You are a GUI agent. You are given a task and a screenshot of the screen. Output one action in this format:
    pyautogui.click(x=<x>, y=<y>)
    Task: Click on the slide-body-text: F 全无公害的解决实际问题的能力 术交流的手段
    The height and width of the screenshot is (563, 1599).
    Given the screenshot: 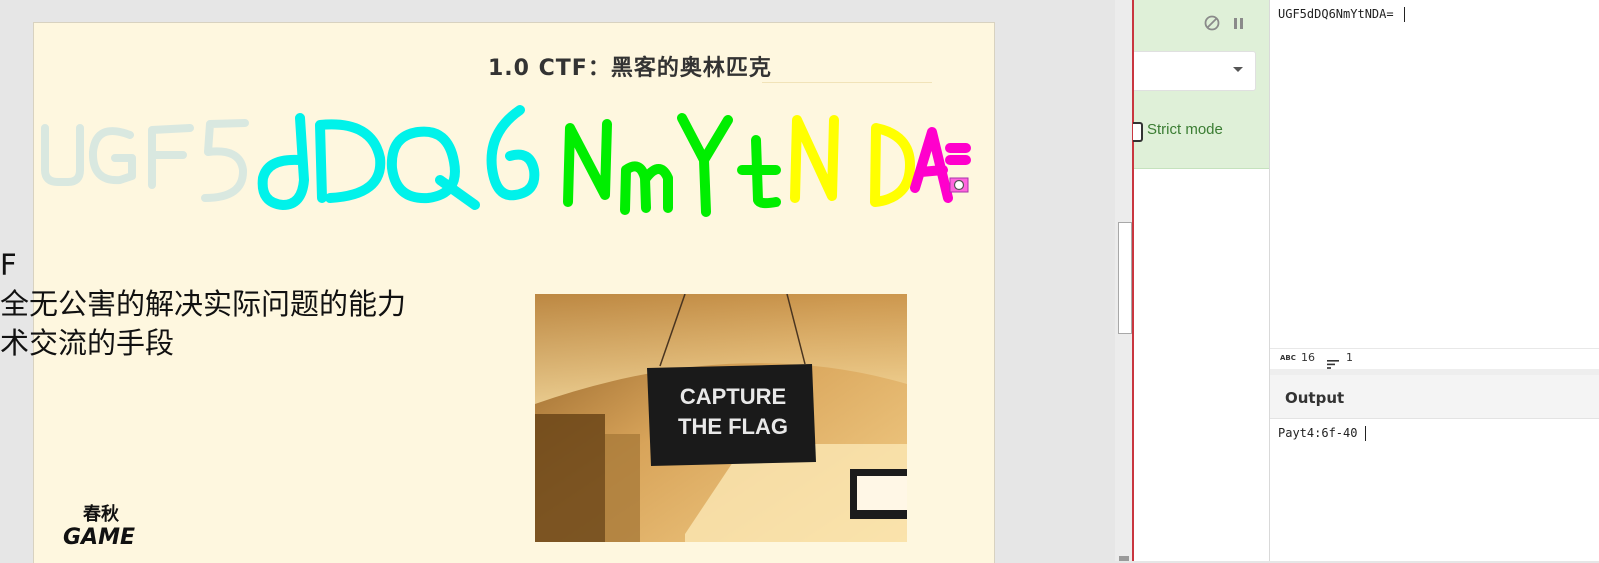 What is the action you would take?
    pyautogui.click(x=203, y=304)
    